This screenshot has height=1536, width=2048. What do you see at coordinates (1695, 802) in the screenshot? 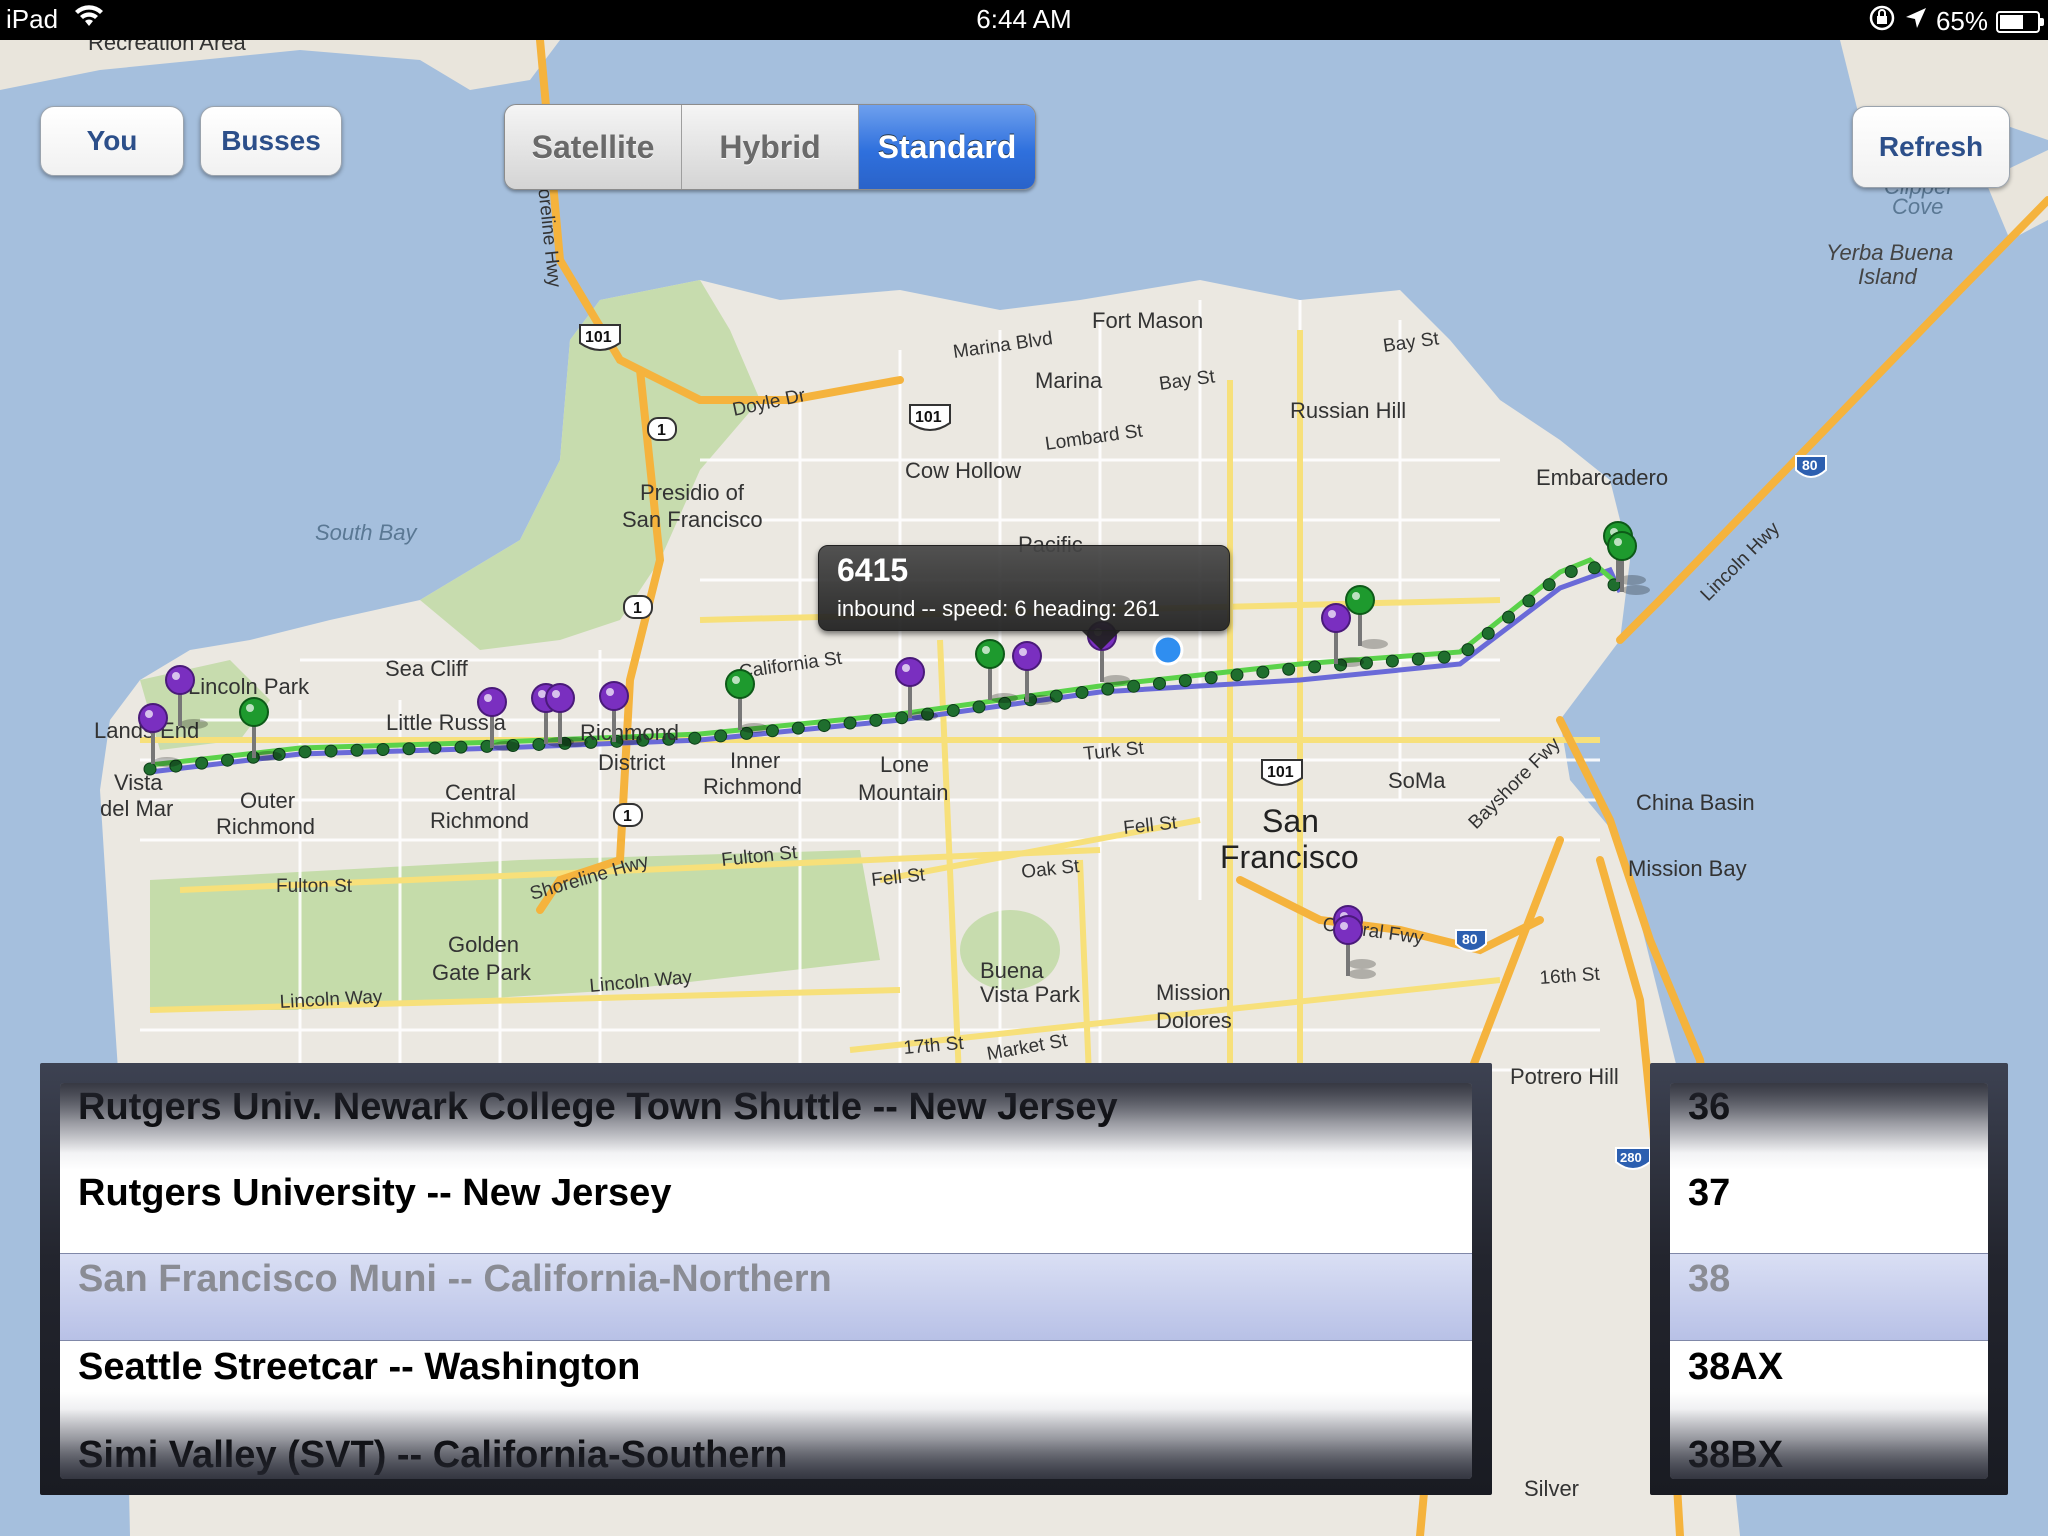
I see `map-label: China Basin` at bounding box center [1695, 802].